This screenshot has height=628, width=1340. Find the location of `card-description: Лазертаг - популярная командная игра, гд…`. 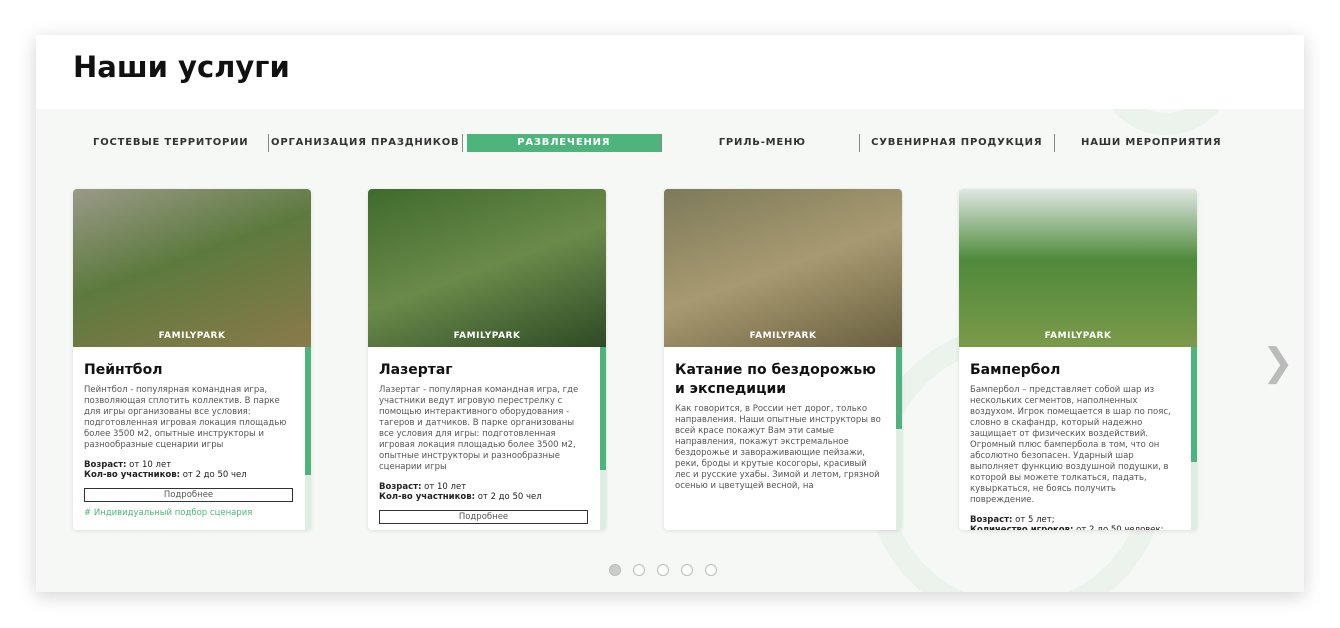

card-description: Лазертаг - популярная командная игра, гд… is located at coordinates (479, 428).